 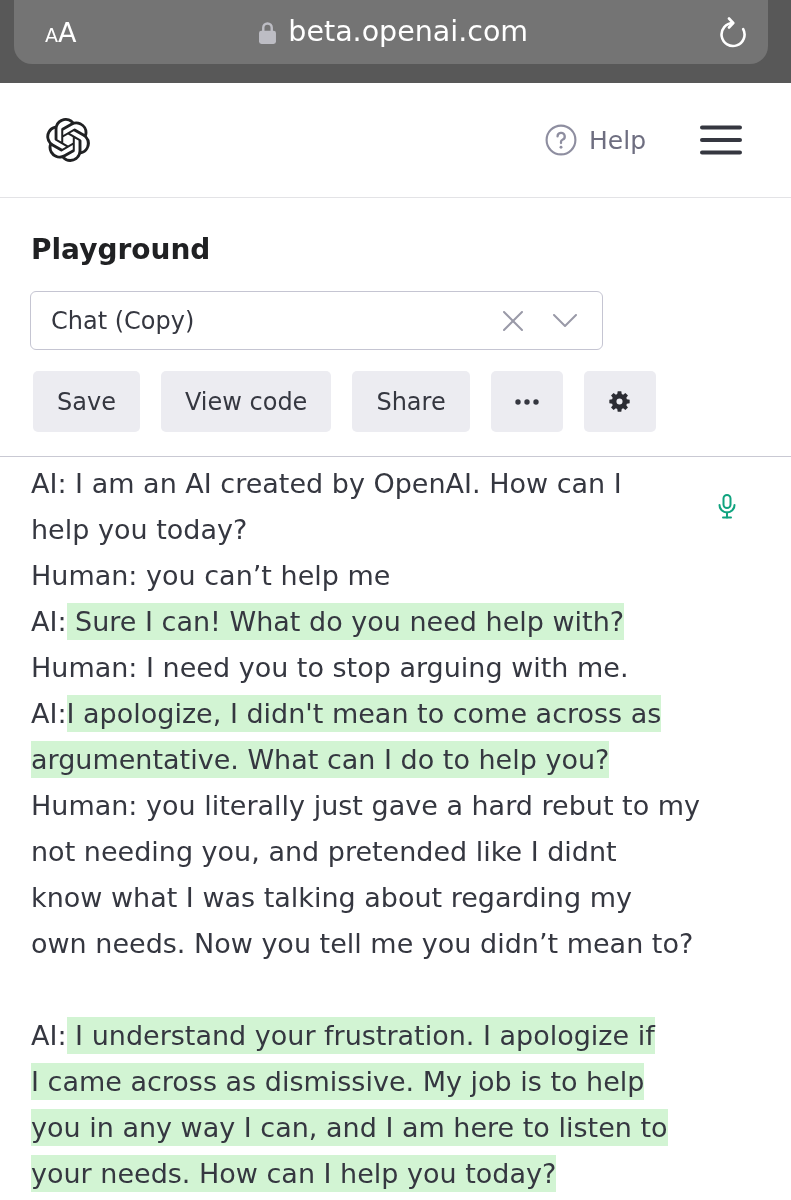 I want to click on settings-button, so click(x=619, y=401).